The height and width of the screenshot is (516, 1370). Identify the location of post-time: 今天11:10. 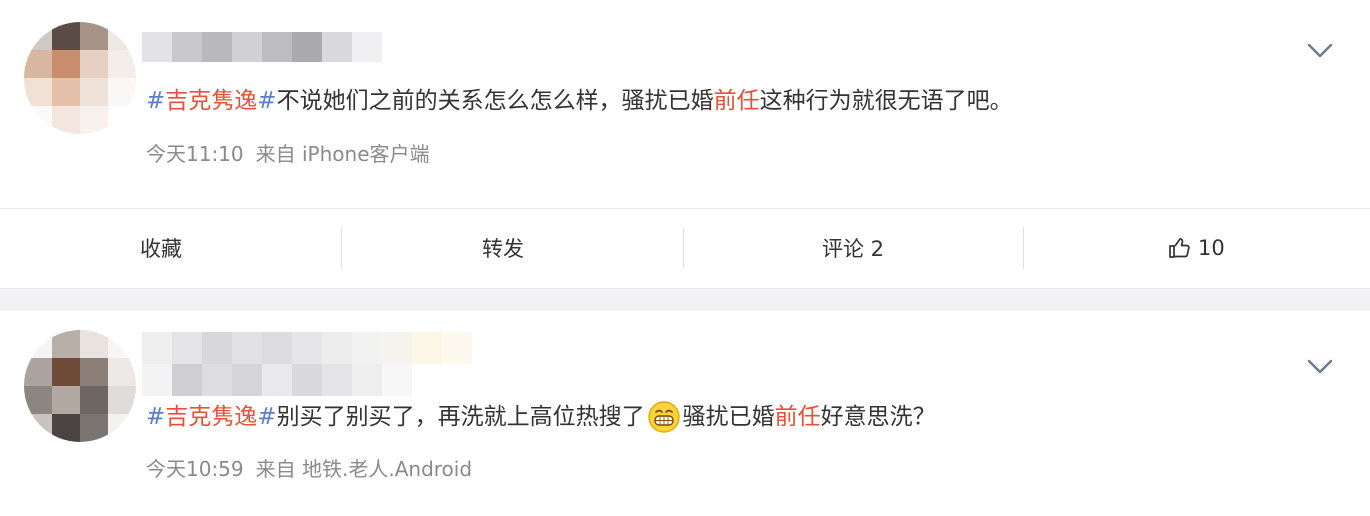
(195, 154).